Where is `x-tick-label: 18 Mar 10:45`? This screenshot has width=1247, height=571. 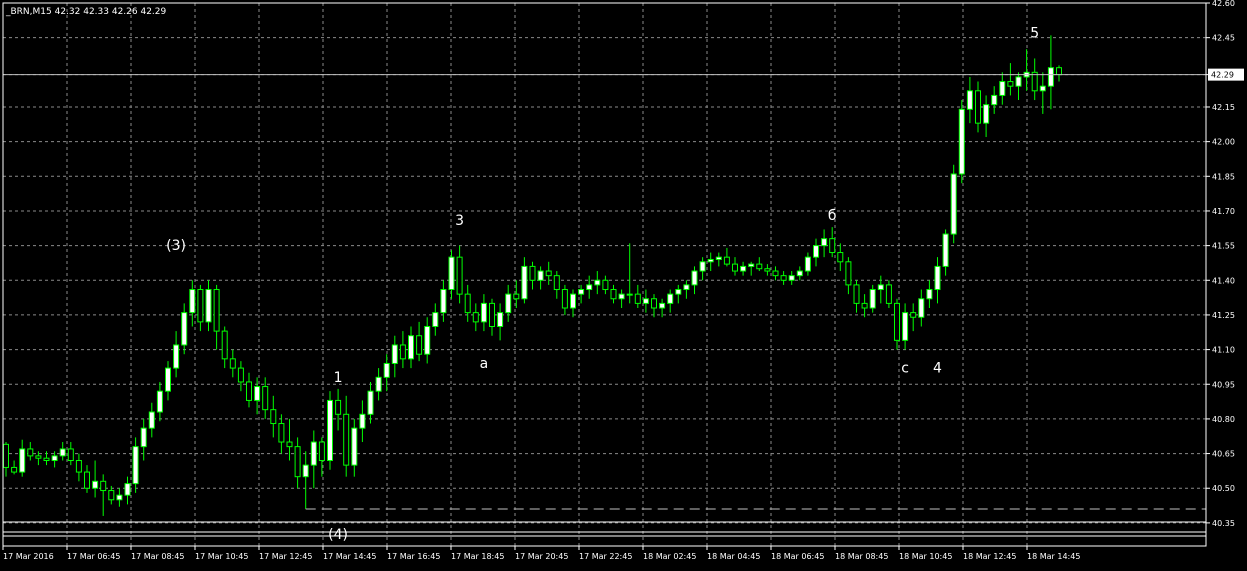
x-tick-label: 18 Mar 10:45 is located at coordinates (925, 556).